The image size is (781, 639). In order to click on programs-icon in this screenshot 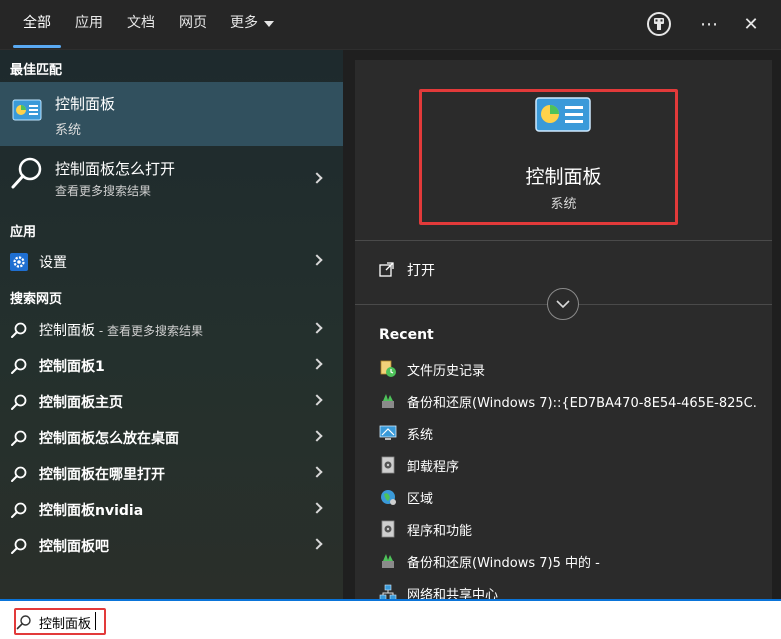, I will do `click(388, 529)`.